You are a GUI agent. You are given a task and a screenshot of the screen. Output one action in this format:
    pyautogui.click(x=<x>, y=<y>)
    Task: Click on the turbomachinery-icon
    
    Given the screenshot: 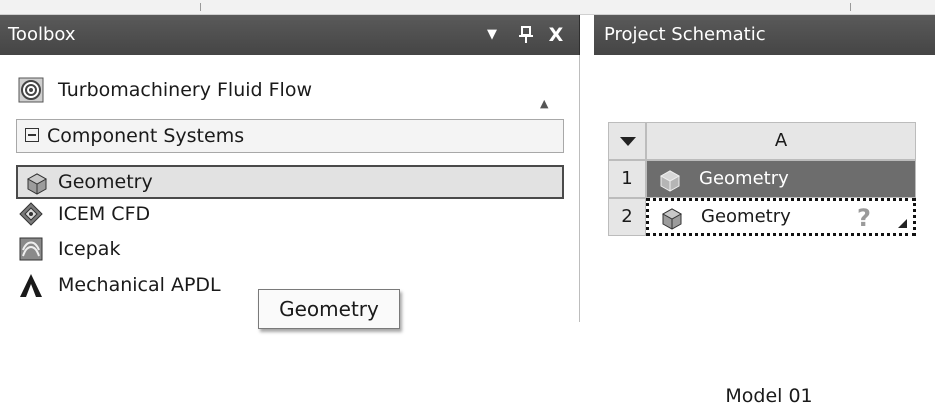 What is the action you would take?
    pyautogui.click(x=31, y=90)
    